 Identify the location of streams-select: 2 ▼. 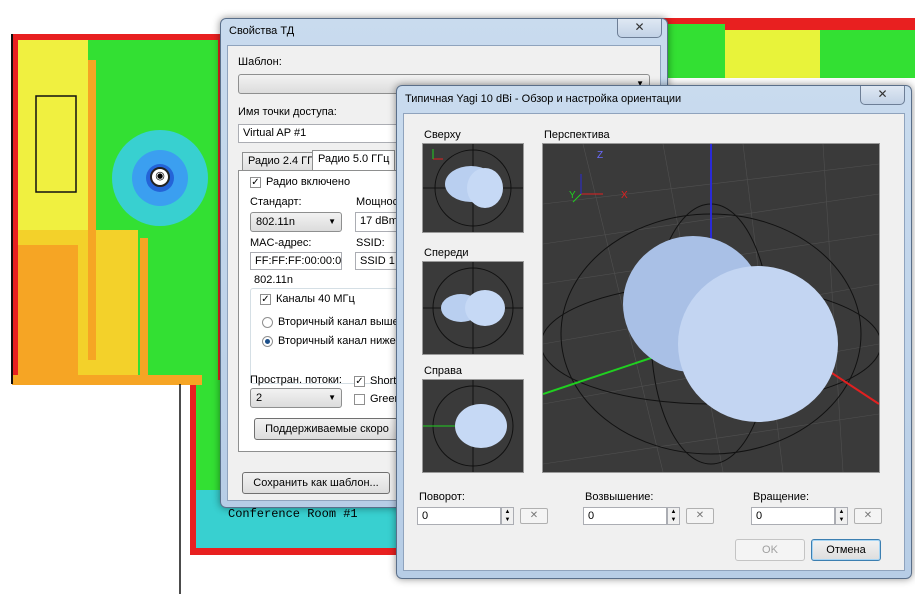
(296, 398).